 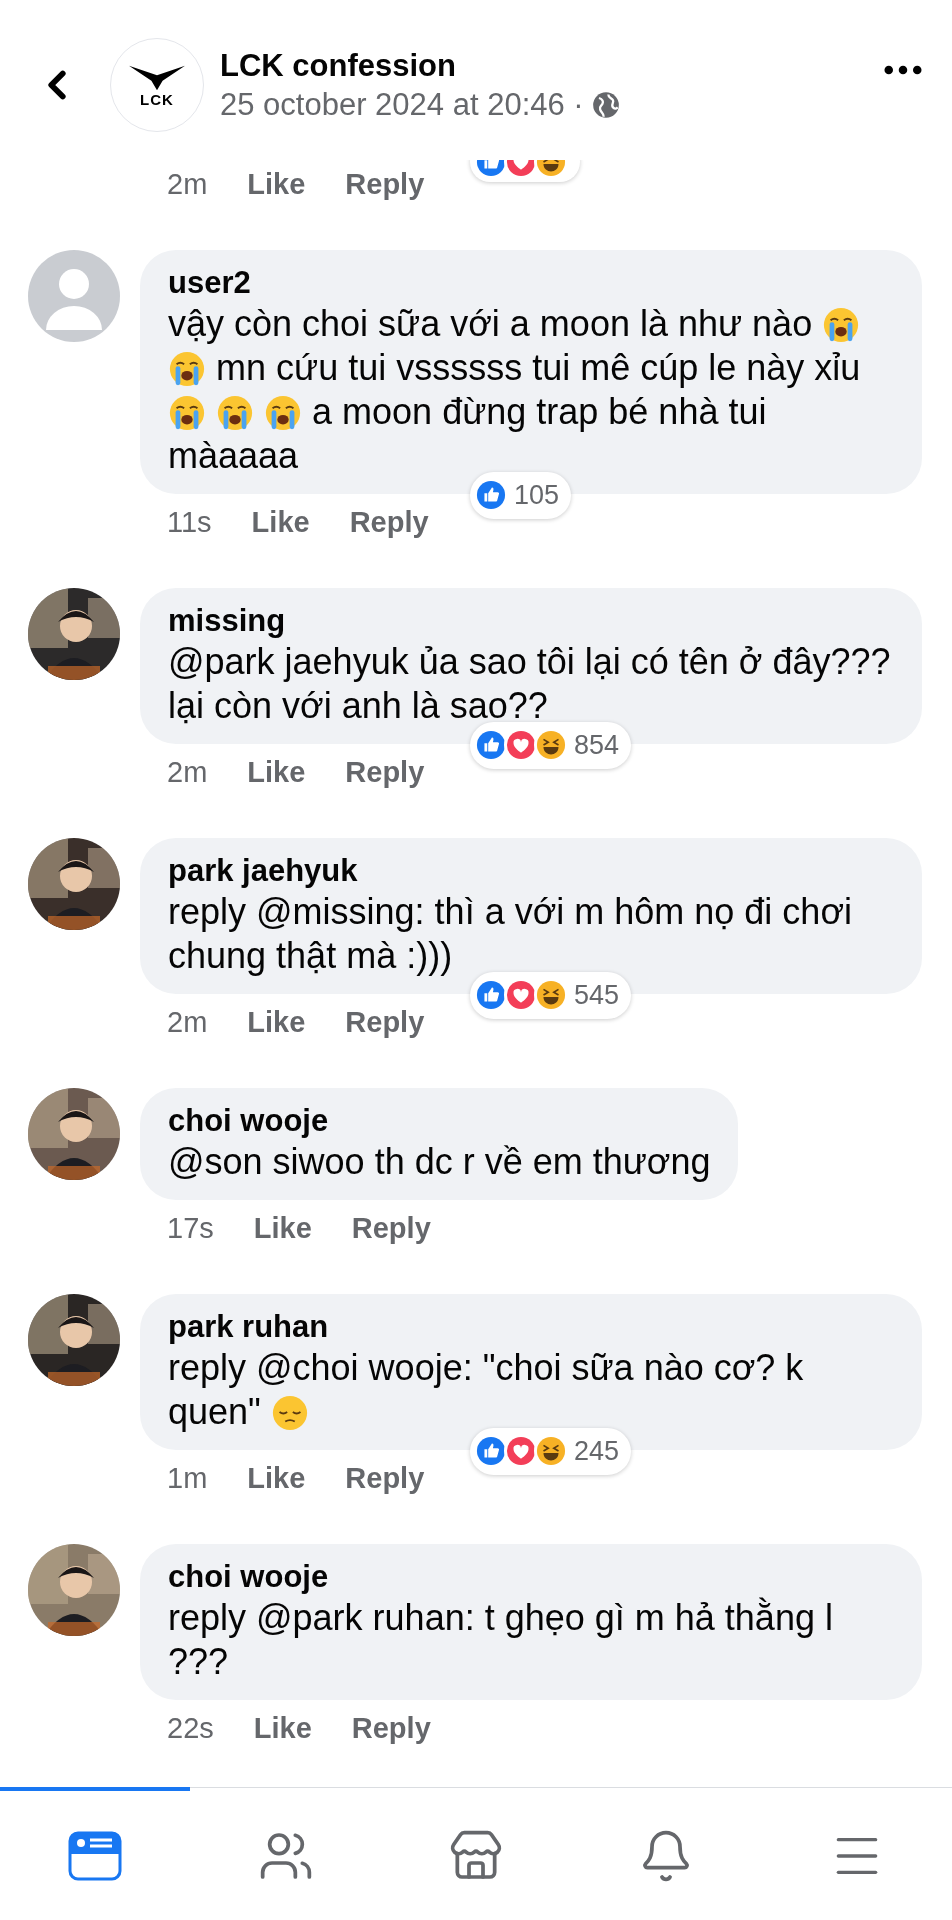 What do you see at coordinates (597, 995) in the screenshot?
I see `reaction-count: 545` at bounding box center [597, 995].